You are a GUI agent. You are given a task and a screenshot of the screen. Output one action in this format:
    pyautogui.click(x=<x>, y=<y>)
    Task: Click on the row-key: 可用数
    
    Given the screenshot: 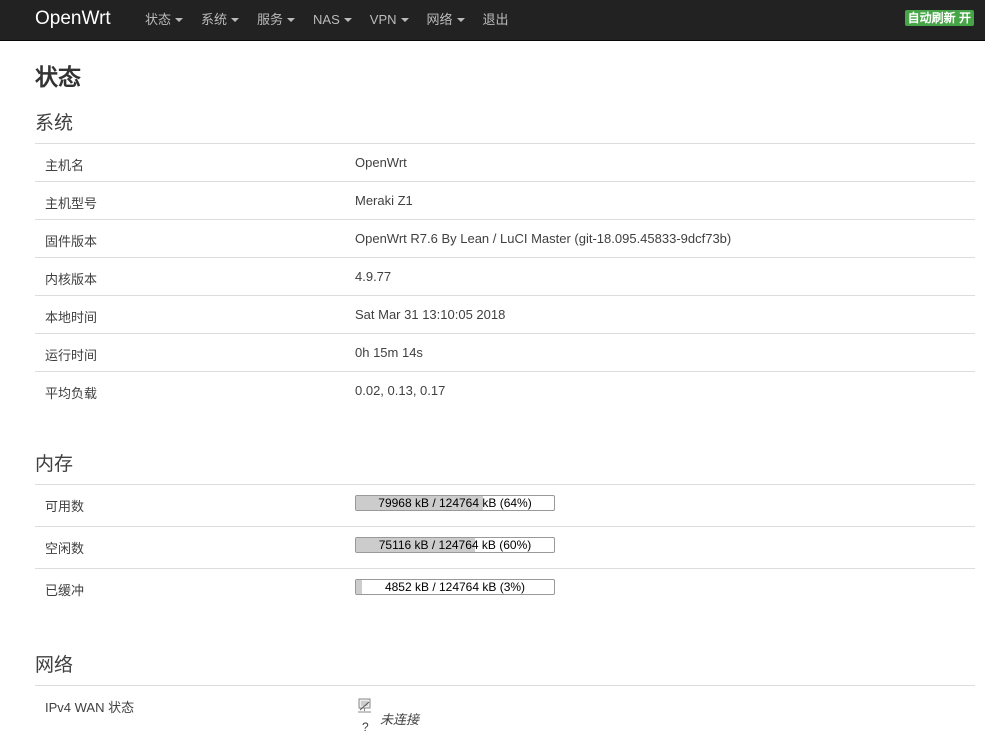 What is the action you would take?
    pyautogui.click(x=65, y=506)
    